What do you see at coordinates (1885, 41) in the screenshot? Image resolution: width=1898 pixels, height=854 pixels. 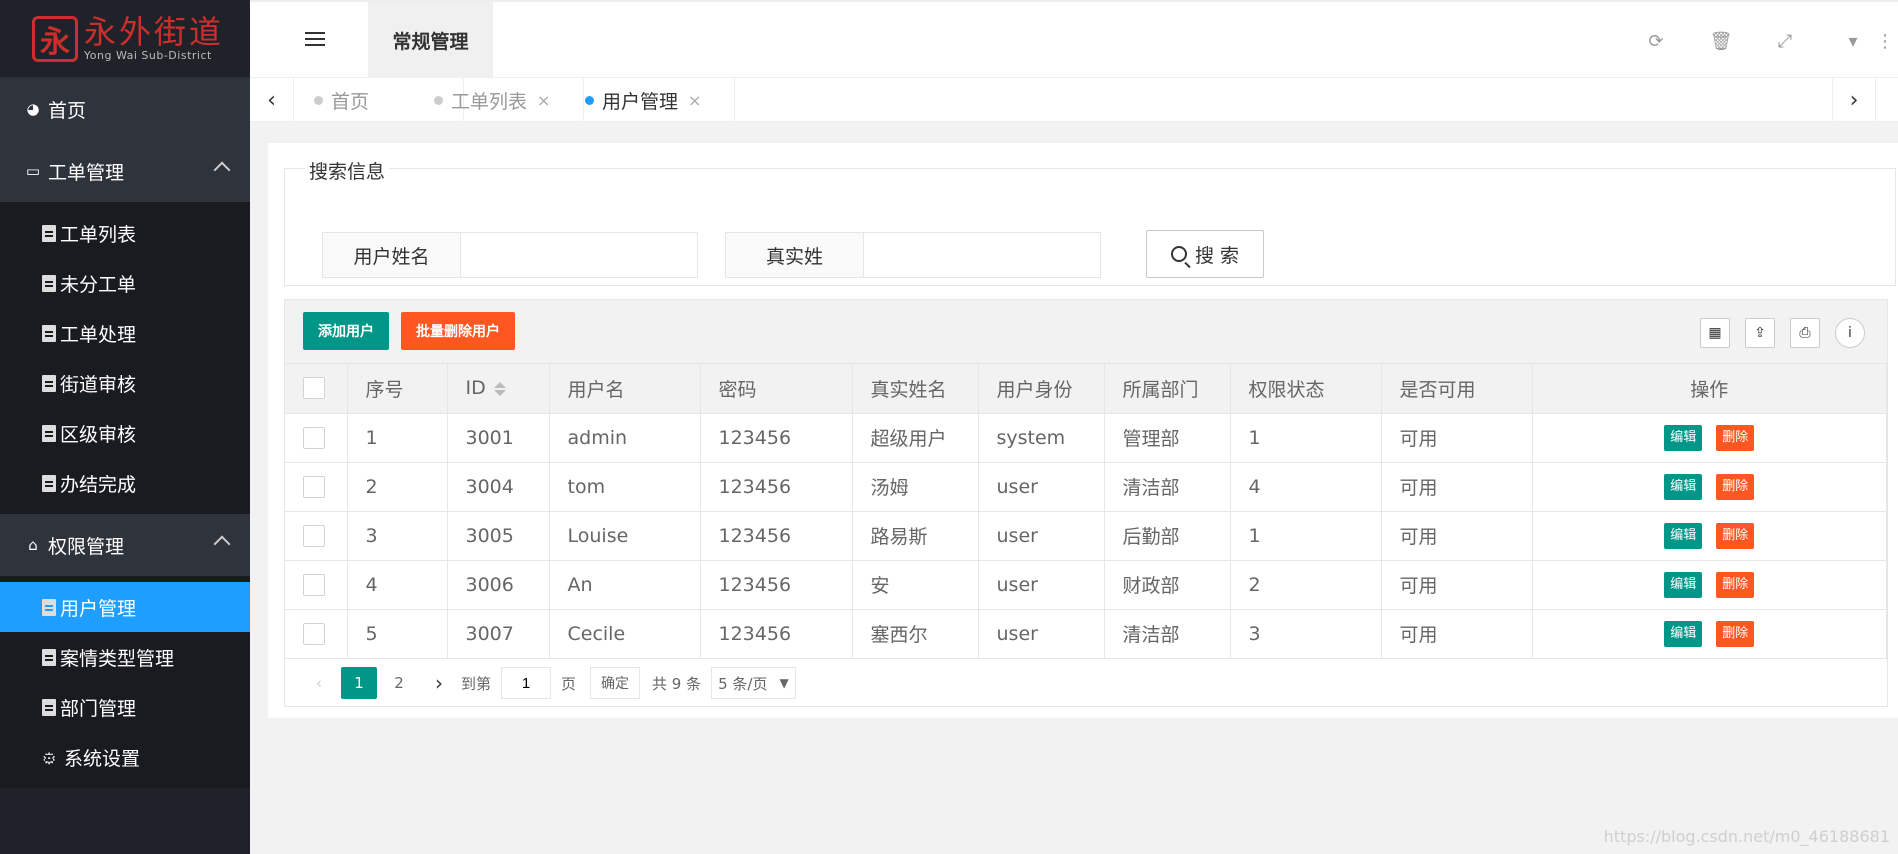 I see `more-icon: ⋮` at bounding box center [1885, 41].